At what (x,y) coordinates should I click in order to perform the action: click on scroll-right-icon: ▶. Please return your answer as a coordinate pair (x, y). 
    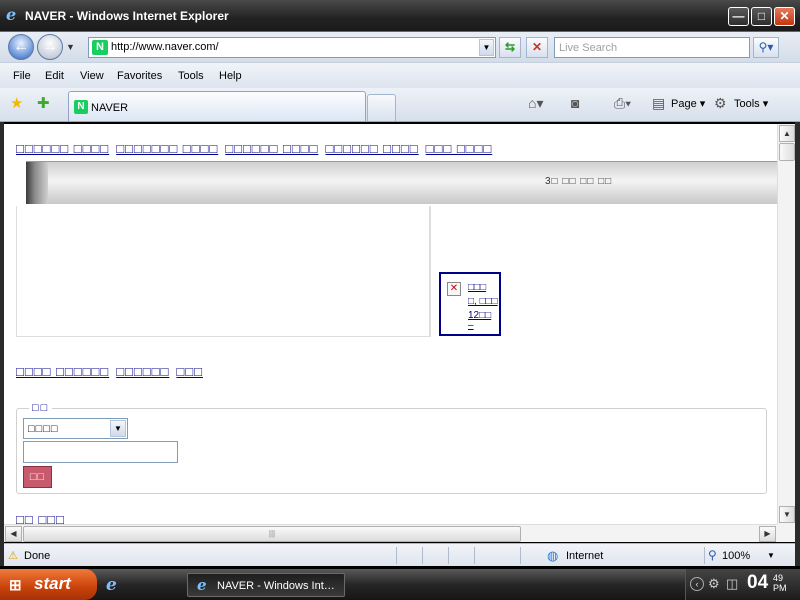
    Looking at the image, I should click on (767, 534).